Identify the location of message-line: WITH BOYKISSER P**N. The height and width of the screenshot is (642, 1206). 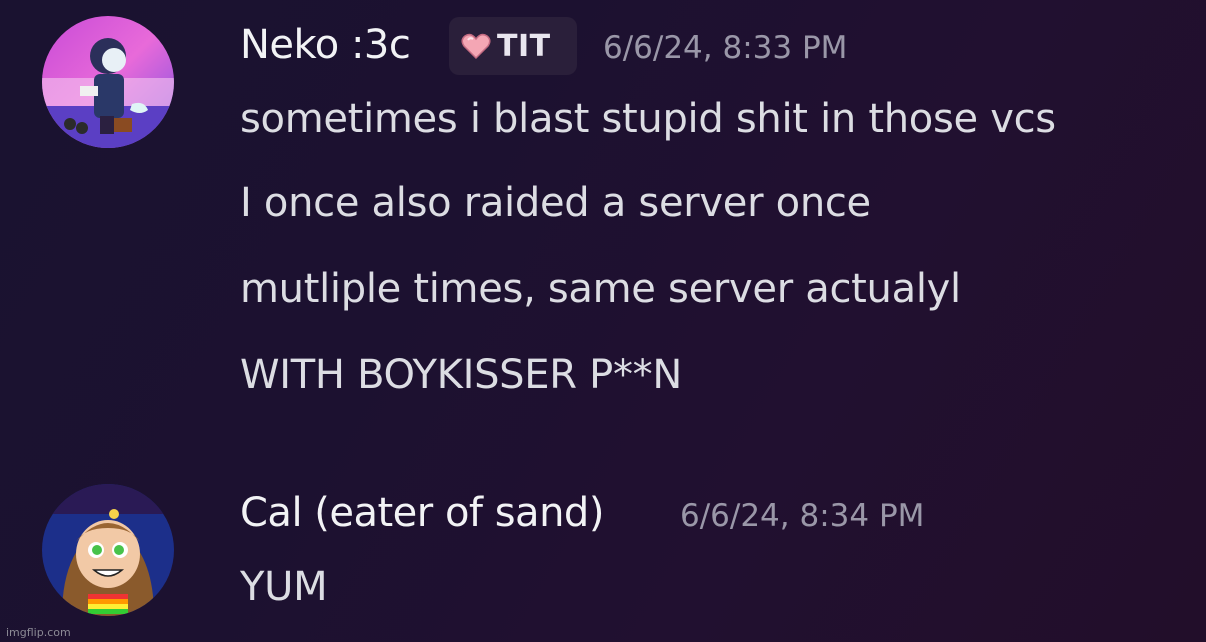
(461, 375).